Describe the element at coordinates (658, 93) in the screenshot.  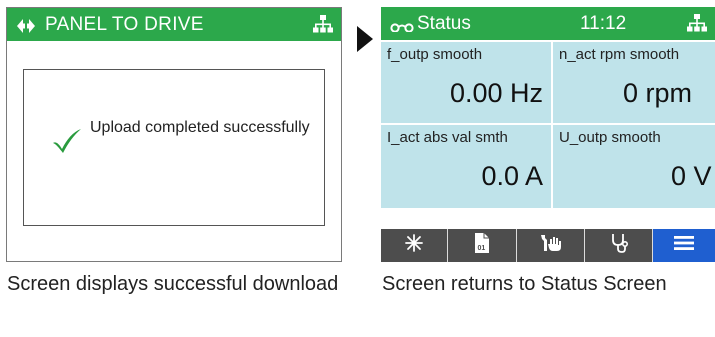
I see `status-cell-value: 0 rpm` at that location.